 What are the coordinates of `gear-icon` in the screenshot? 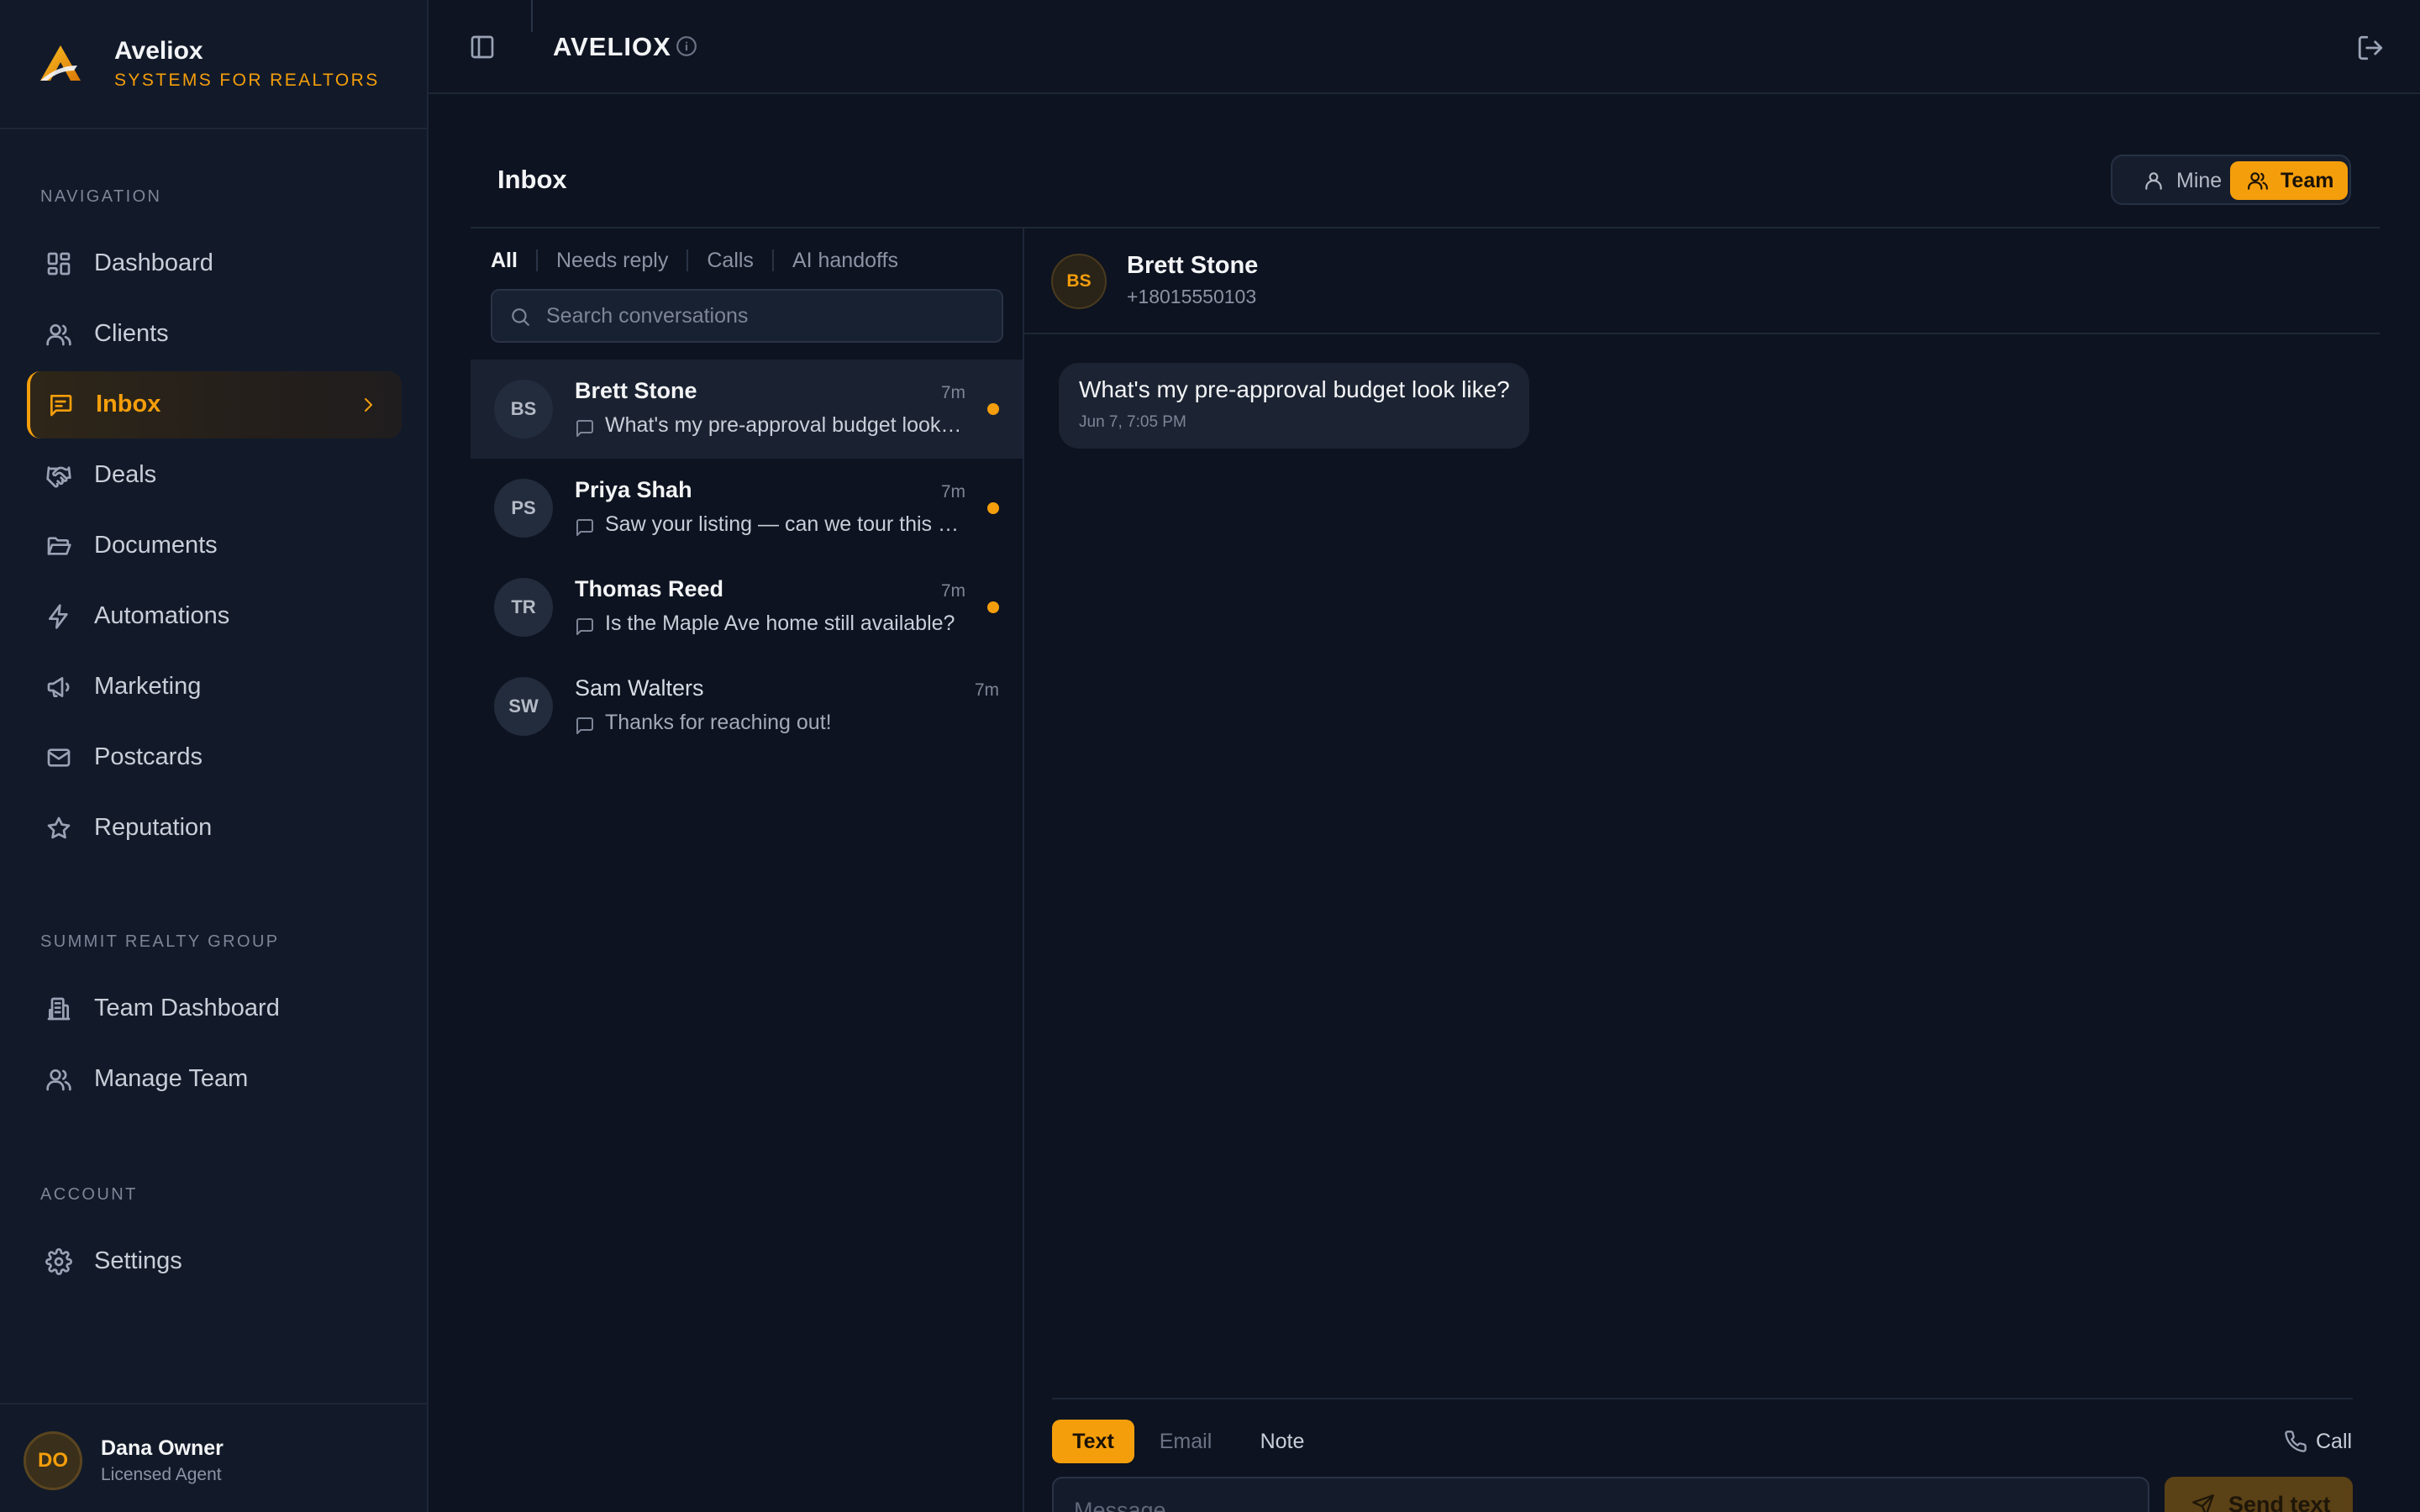 It's located at (58, 1261).